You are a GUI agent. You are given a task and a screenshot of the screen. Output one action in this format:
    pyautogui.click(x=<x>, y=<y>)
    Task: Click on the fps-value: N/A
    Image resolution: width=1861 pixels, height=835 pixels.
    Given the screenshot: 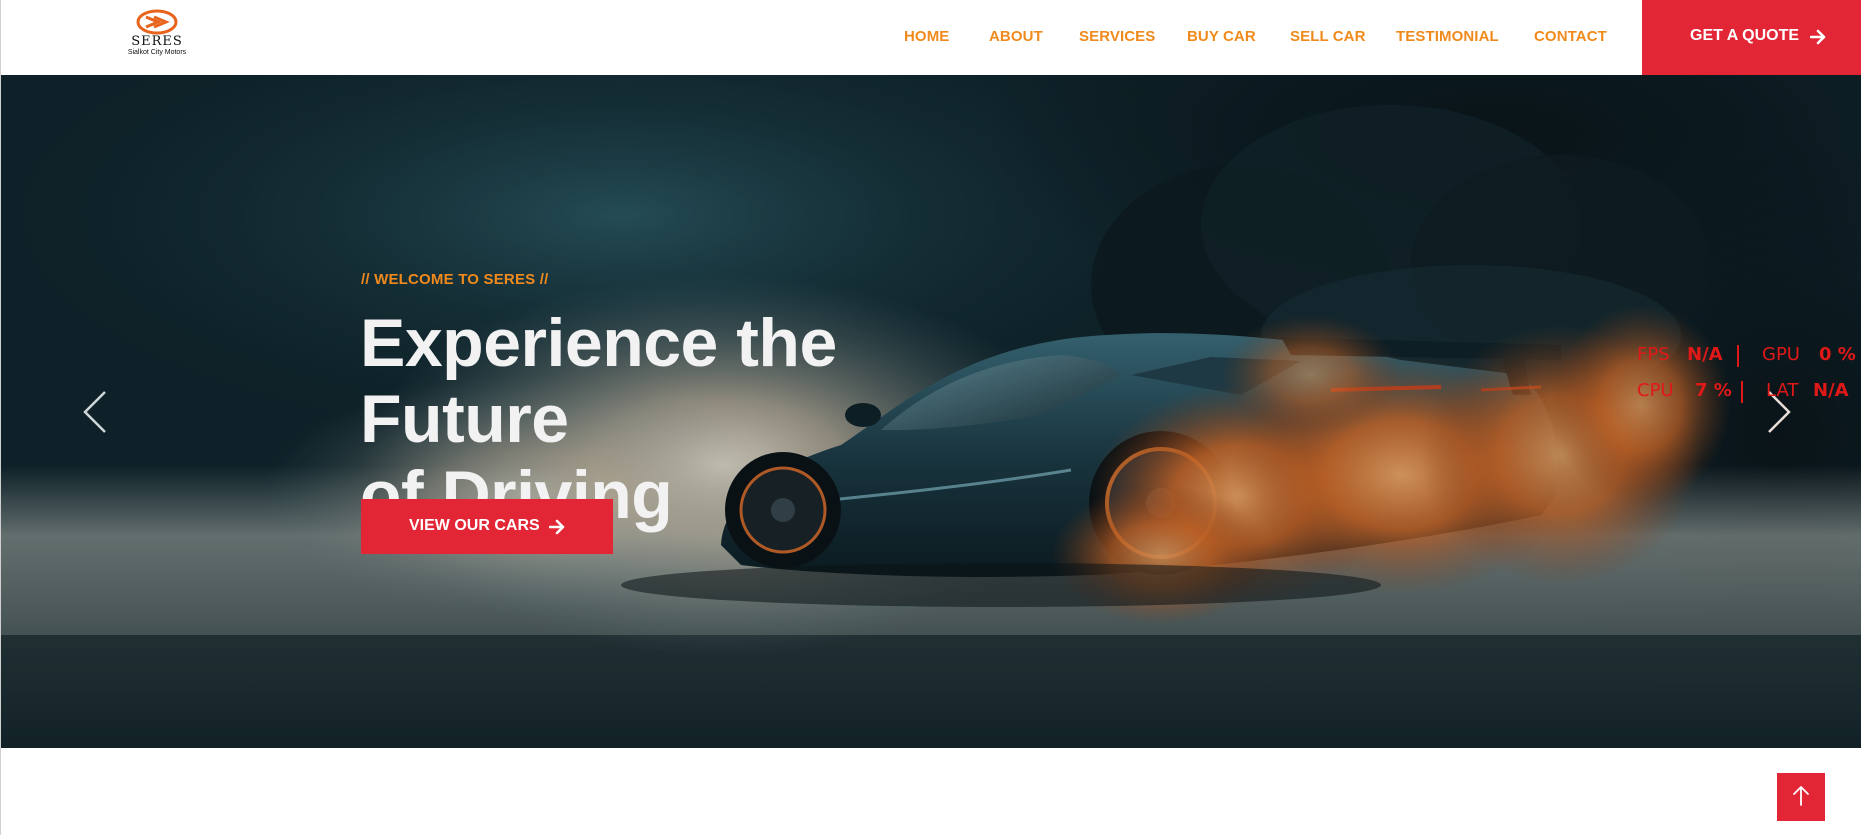 What is the action you would take?
    pyautogui.click(x=1705, y=354)
    